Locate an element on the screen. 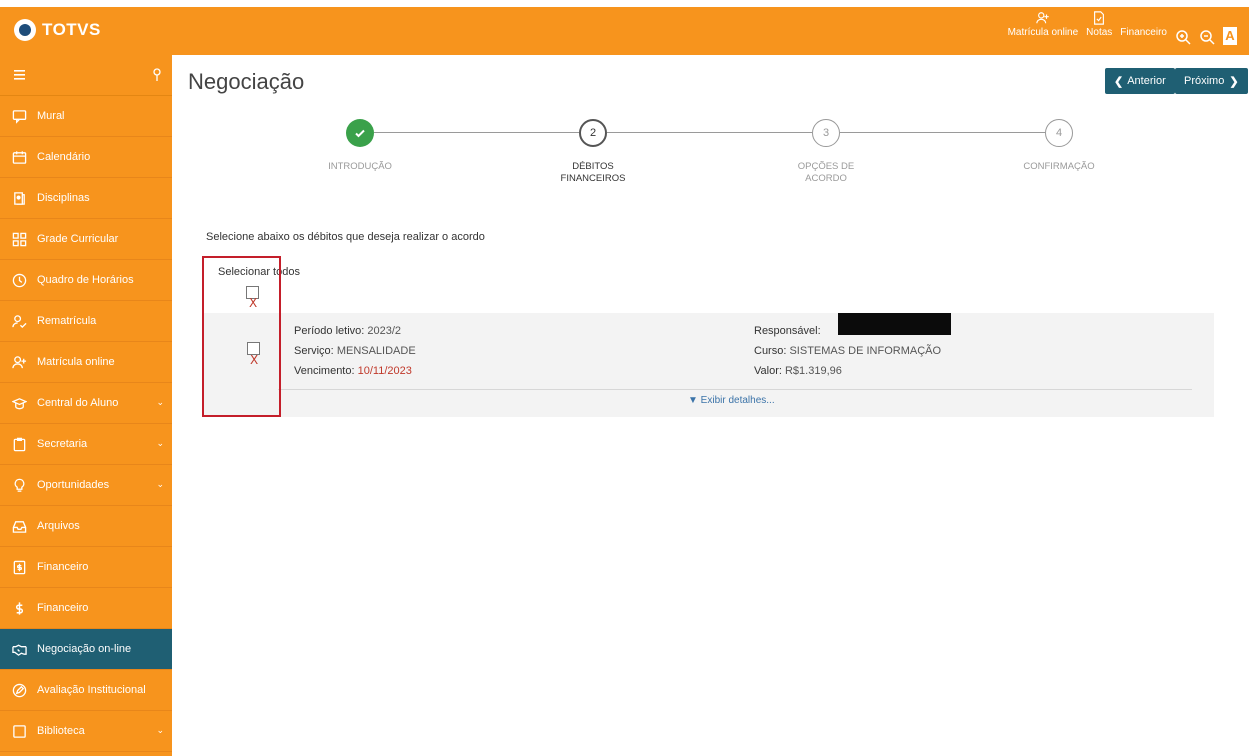  clipboard-icon is located at coordinates (19, 444).